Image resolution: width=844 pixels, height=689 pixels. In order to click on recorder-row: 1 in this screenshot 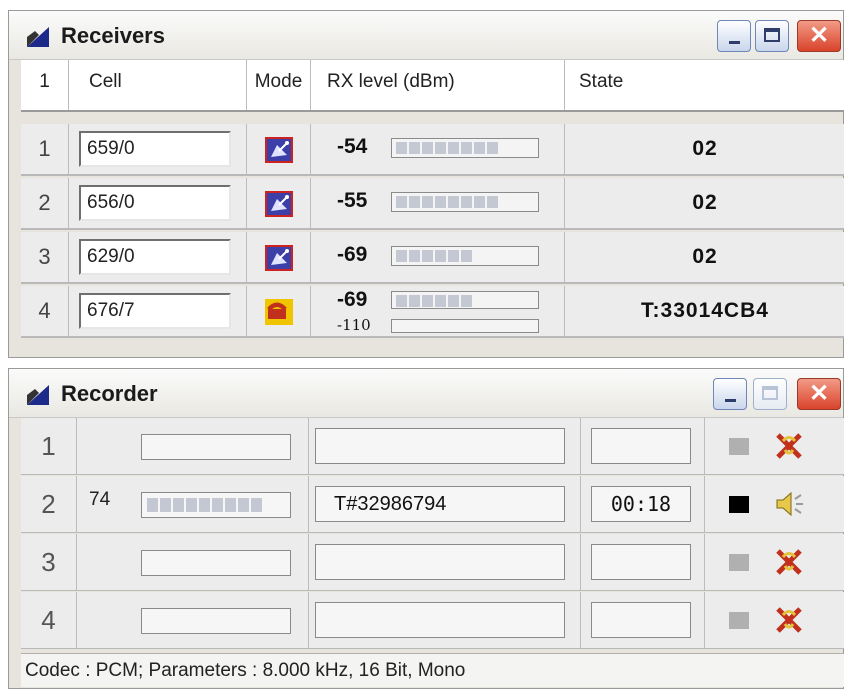, I will do `click(432, 446)`.